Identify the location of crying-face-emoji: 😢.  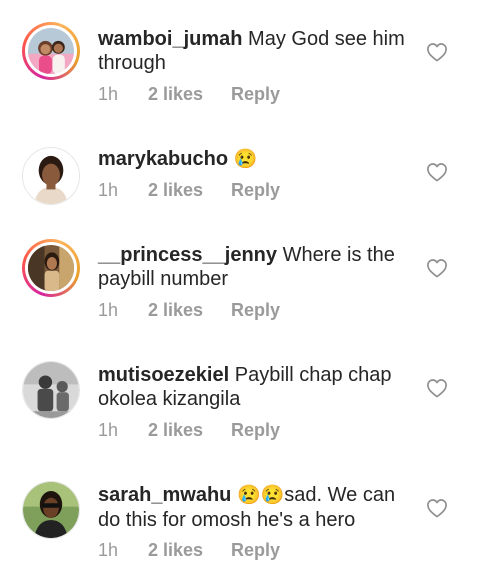
(245, 159).